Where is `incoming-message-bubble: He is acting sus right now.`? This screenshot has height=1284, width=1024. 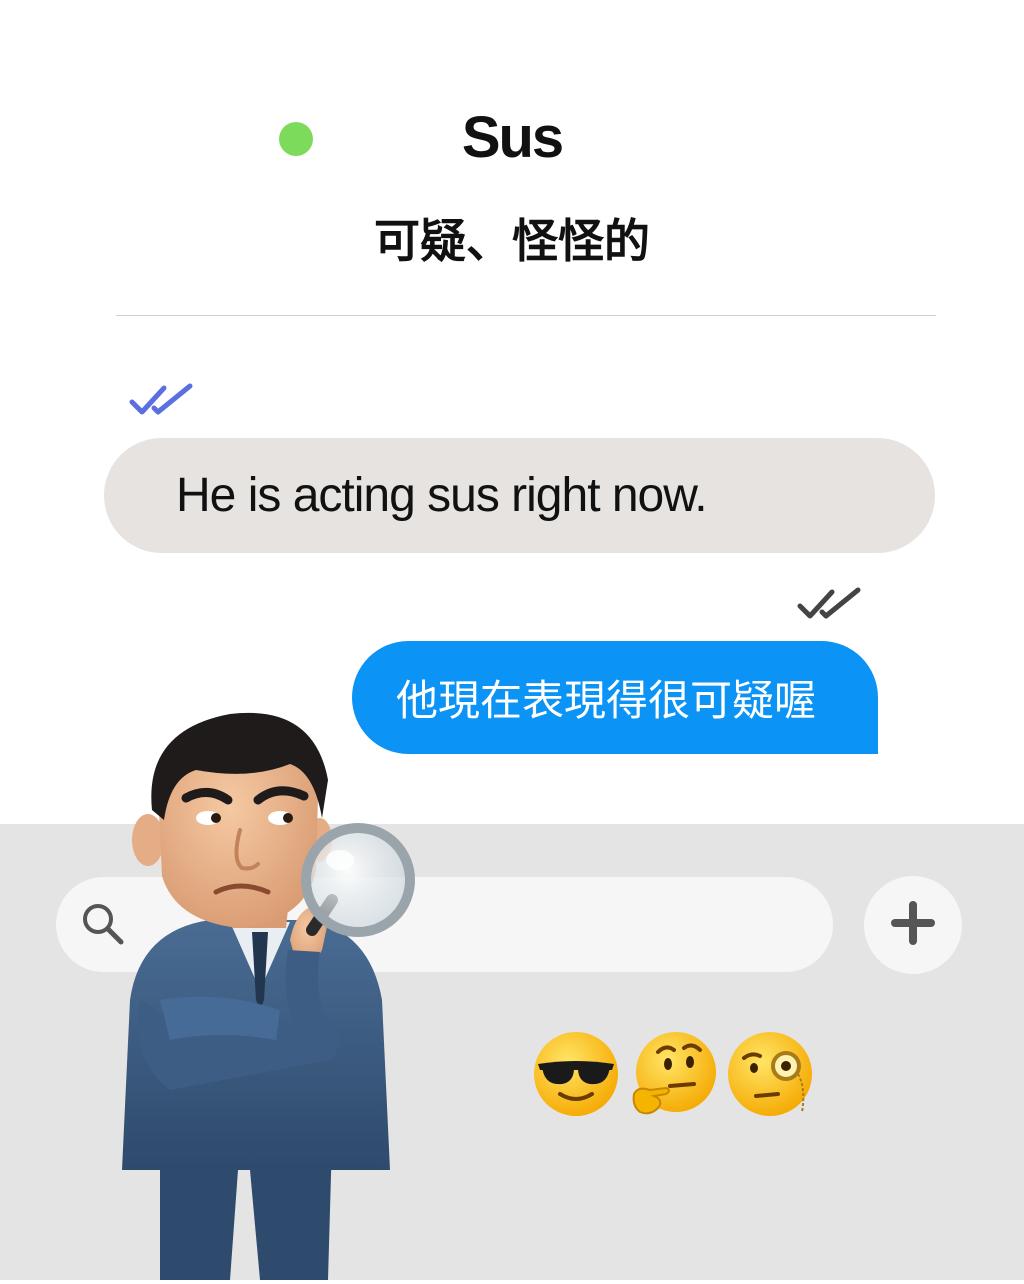
incoming-message-bubble: He is acting sus right now. is located at coordinates (519, 495).